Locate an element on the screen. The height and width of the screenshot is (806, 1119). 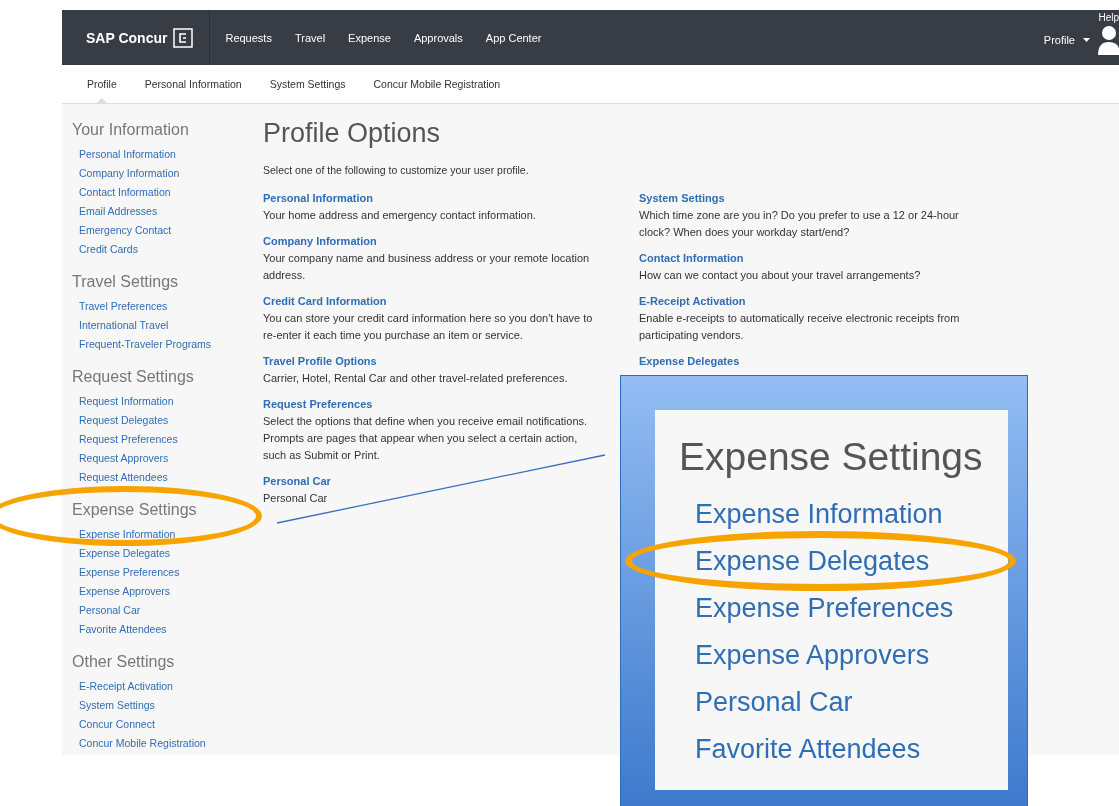
sidebar-link: Personal Car is located at coordinates (106, 610).